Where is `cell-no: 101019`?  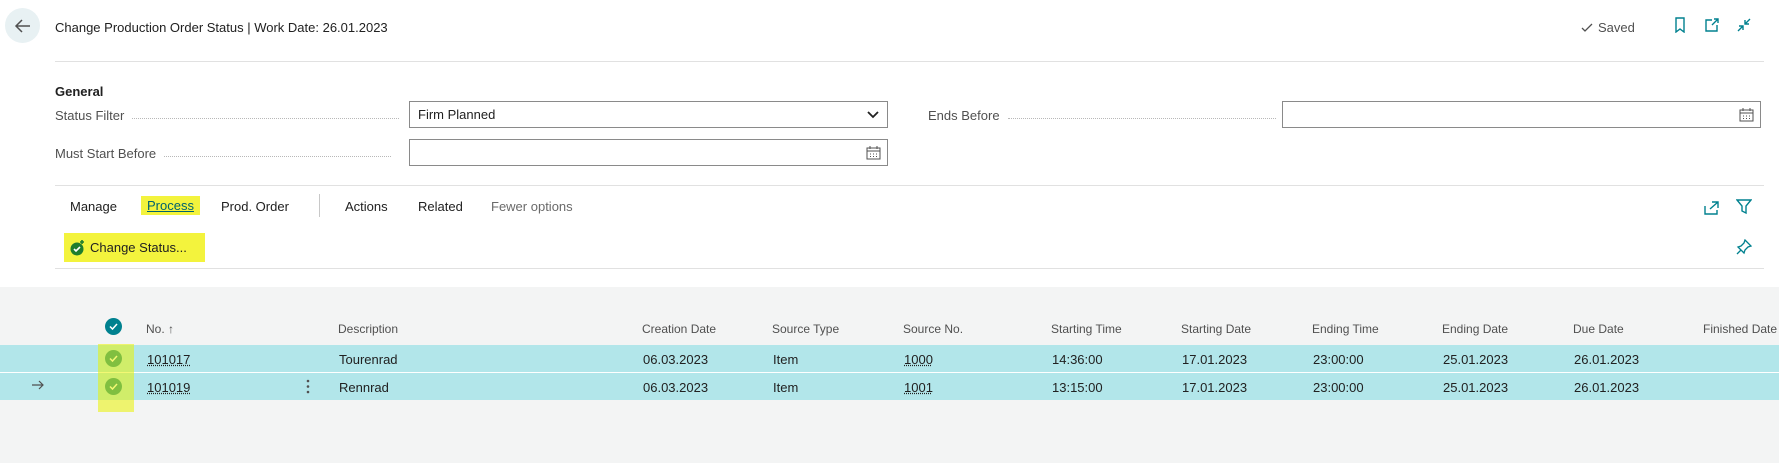 cell-no: 101019 is located at coordinates (168, 387).